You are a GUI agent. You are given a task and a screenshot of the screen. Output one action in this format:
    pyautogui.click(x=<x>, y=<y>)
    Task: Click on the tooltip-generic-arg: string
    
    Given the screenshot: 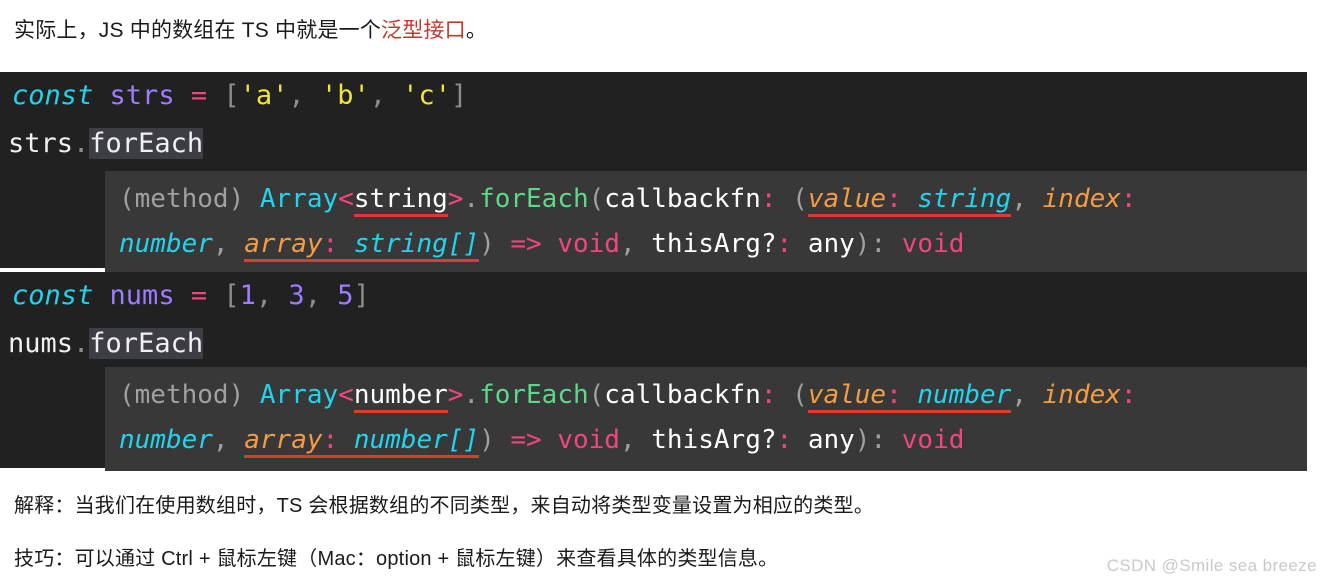 What is the action you would take?
    pyautogui.click(x=400, y=200)
    